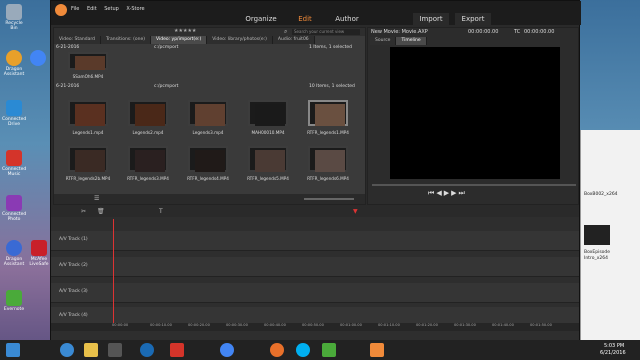 Image resolution: width=640 pixels, height=360 pixels. What do you see at coordinates (227, 350) in the screenshot?
I see `chrome-taskbar-icon` at bounding box center [227, 350].